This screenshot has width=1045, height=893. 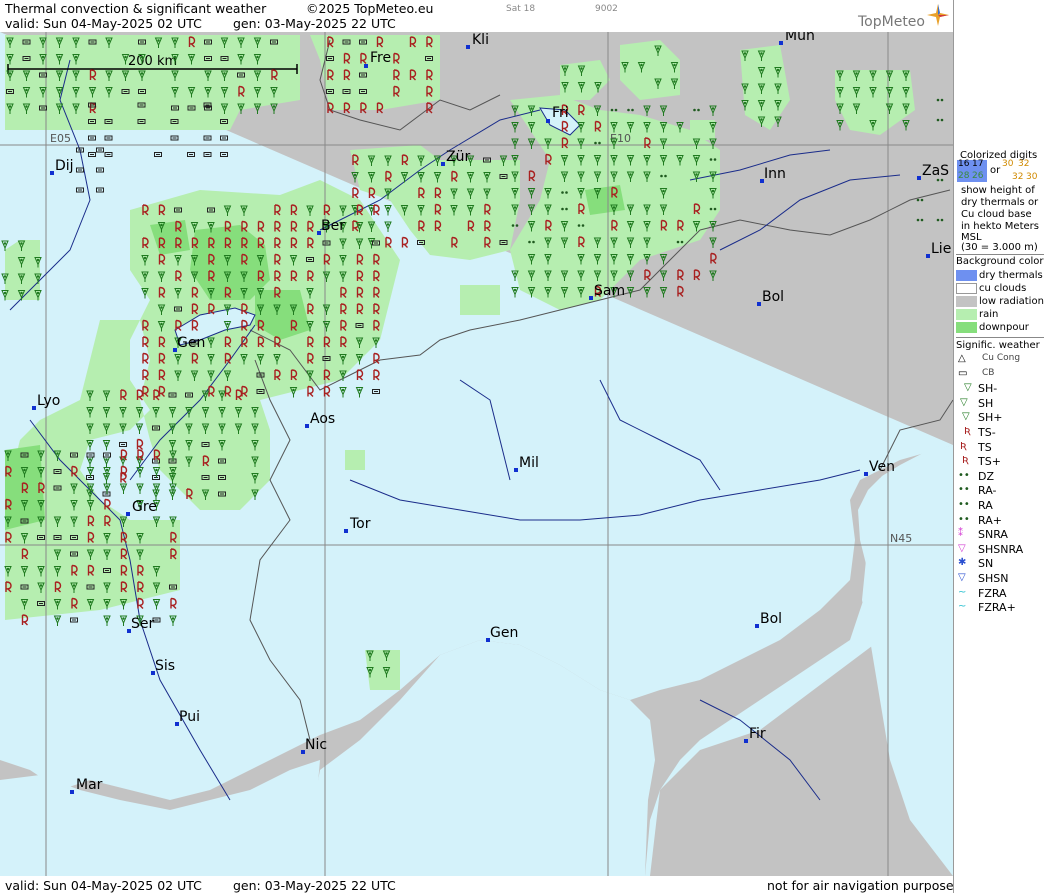 What do you see at coordinates (986, 476) in the screenshot?
I see `legend-wx-dz: DZ` at bounding box center [986, 476].